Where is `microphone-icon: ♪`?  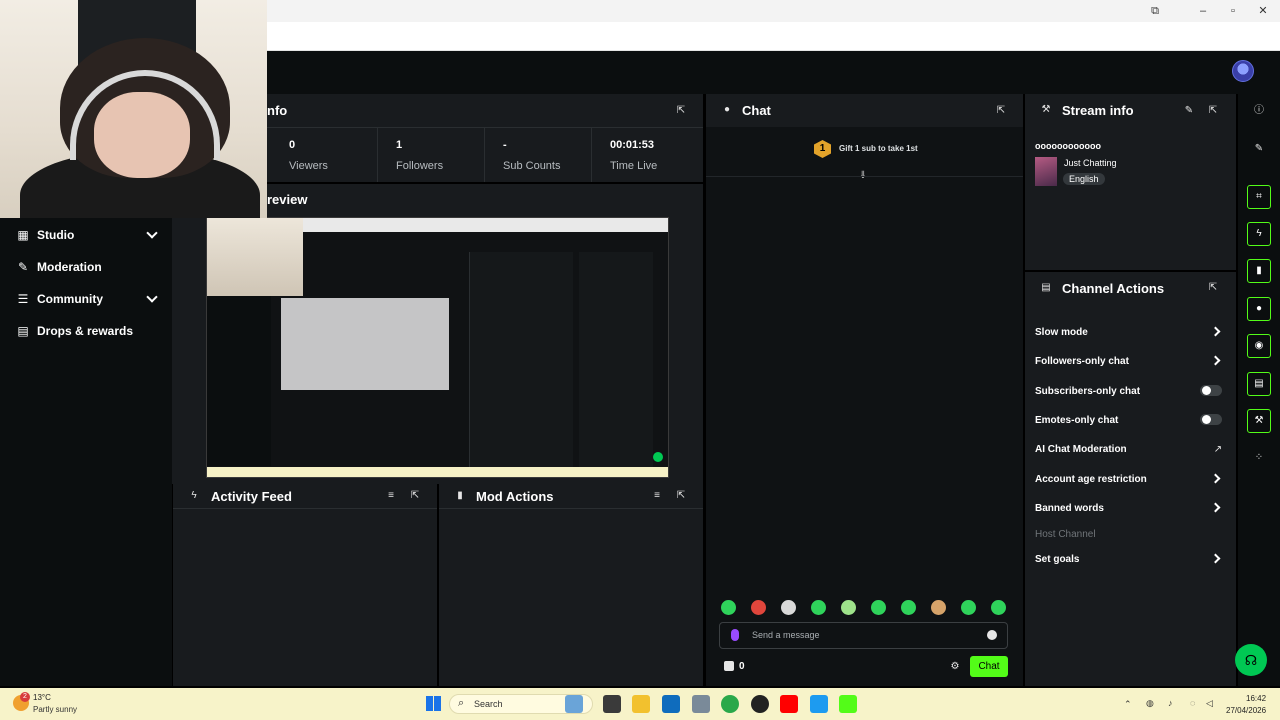 microphone-icon: ♪ is located at coordinates (1170, 703).